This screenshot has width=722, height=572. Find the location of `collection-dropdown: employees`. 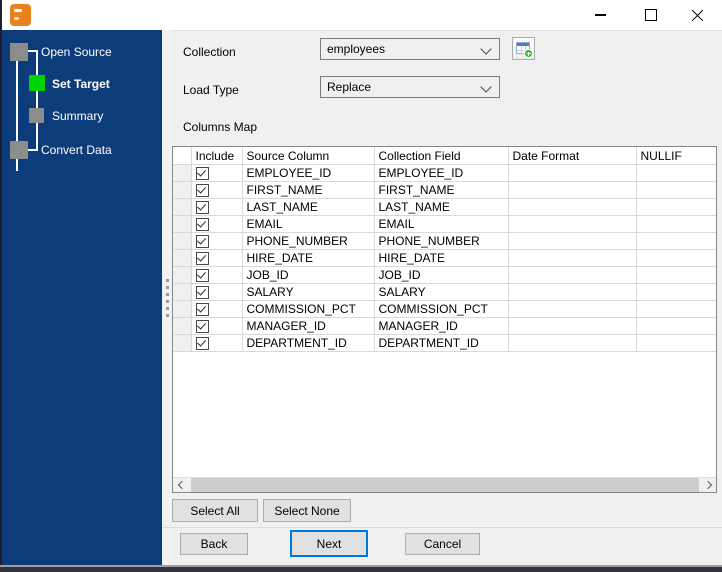

collection-dropdown: employees is located at coordinates (410, 49).